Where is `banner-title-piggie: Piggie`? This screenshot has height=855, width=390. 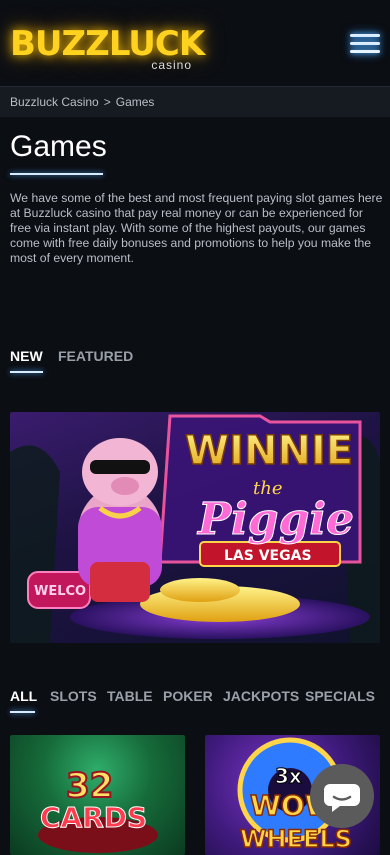
banner-title-piggie: Piggie is located at coordinates (275, 519).